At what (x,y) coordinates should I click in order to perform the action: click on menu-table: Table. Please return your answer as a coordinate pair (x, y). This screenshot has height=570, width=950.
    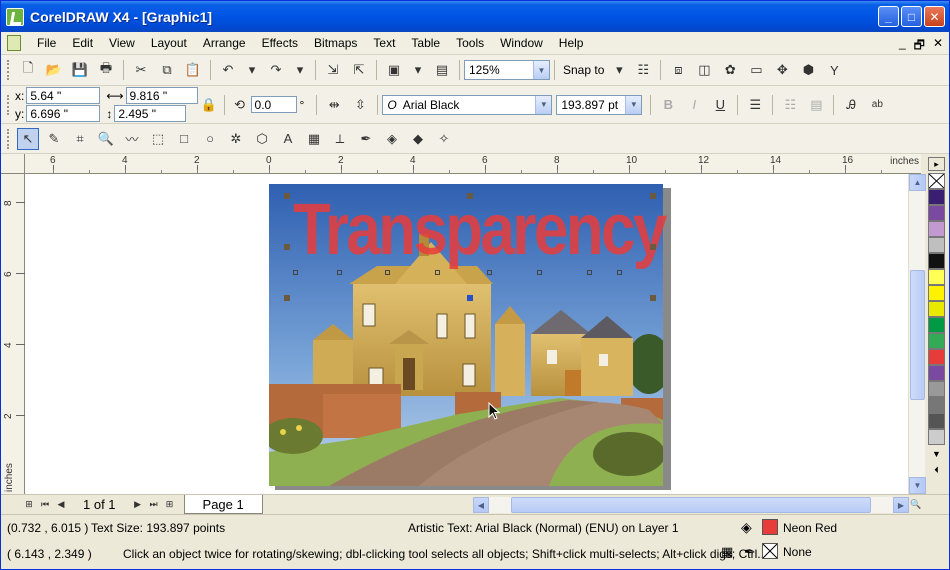
    Looking at the image, I should click on (425, 43).